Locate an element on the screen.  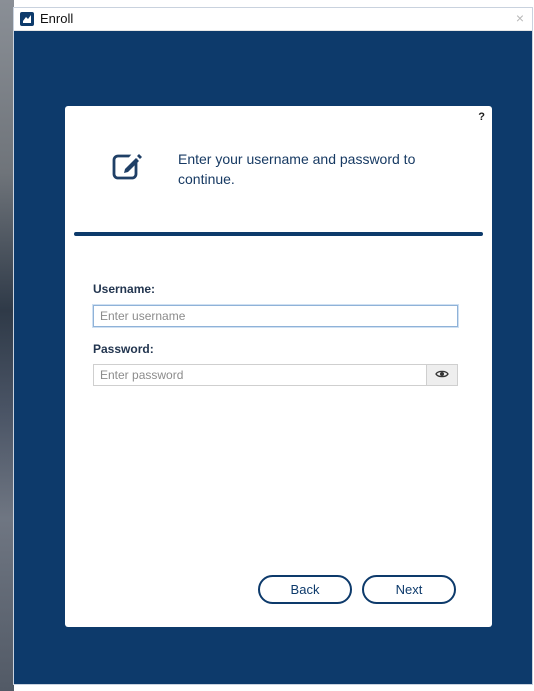
username-input is located at coordinates (275, 316).